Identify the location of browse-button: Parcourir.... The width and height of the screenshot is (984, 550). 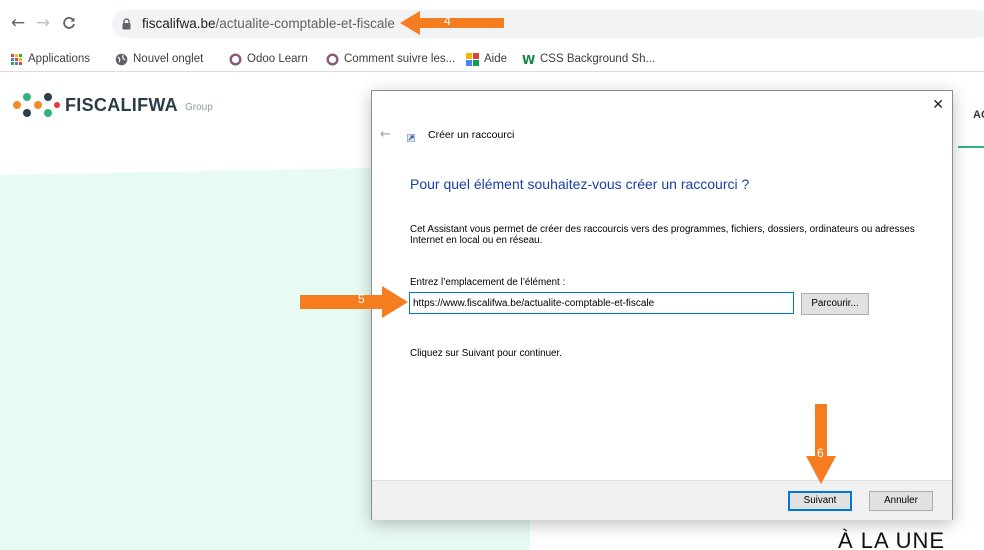
(835, 304).